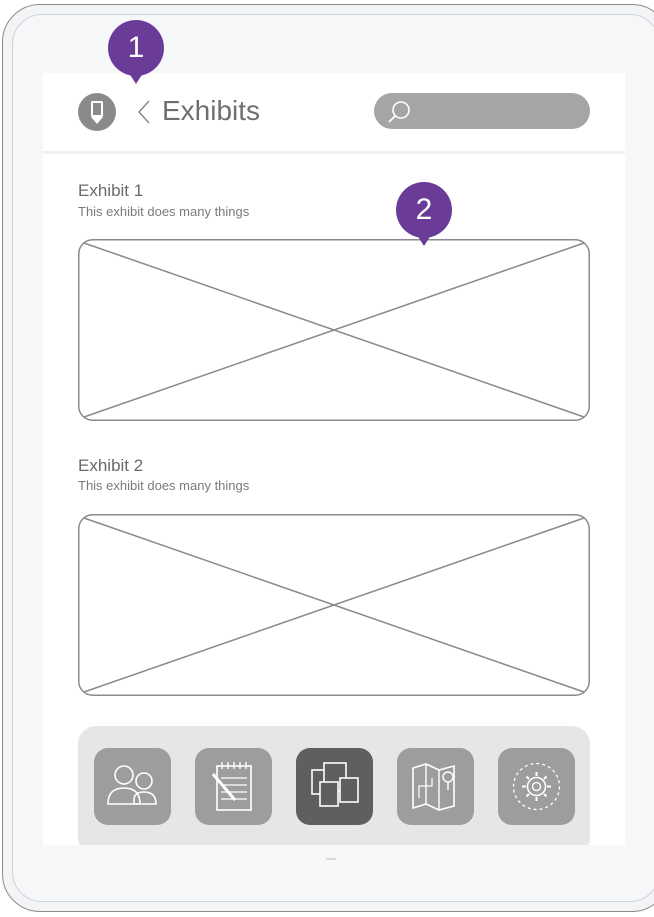 This screenshot has width=654, height=917. I want to click on bottom-dock, so click(334, 785).